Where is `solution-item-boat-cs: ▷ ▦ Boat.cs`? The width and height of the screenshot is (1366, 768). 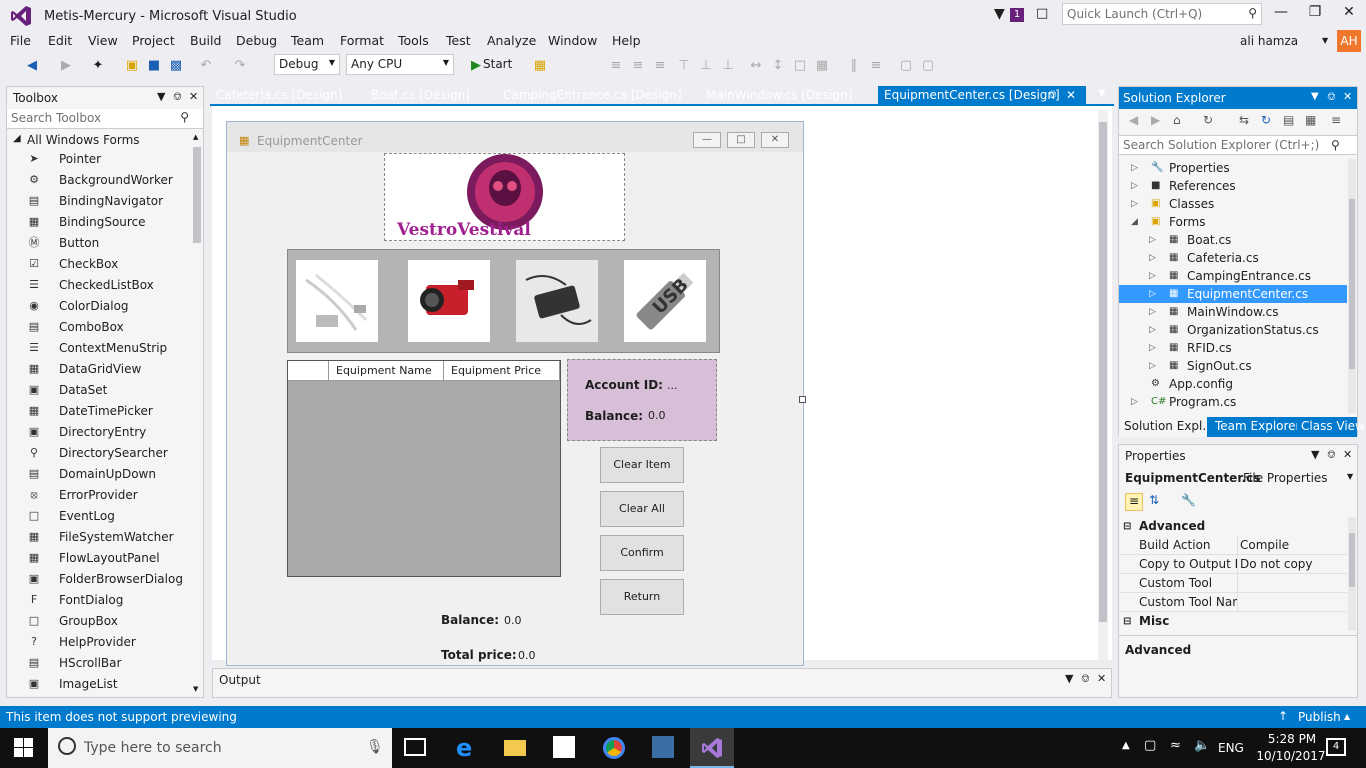 solution-item-boat-cs: ▷ ▦ Boat.cs is located at coordinates (1233, 240).